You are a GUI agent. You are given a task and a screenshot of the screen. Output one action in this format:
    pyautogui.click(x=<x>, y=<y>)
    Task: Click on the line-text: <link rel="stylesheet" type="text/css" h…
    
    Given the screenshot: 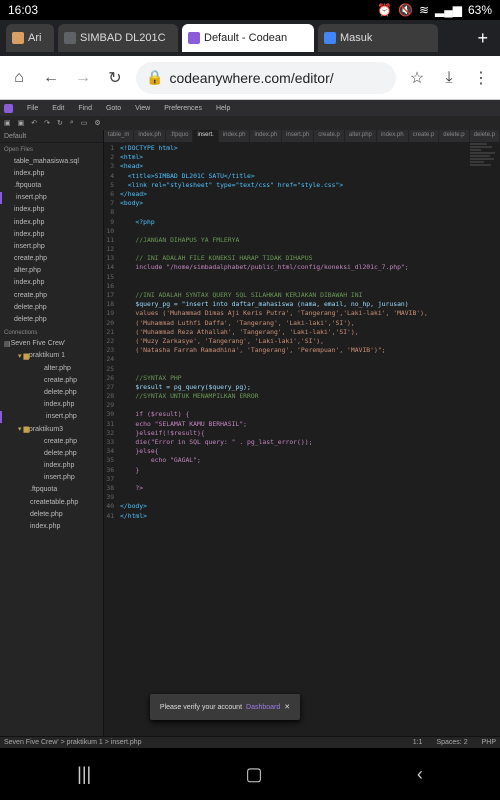 What is the action you would take?
    pyautogui.click(x=232, y=184)
    